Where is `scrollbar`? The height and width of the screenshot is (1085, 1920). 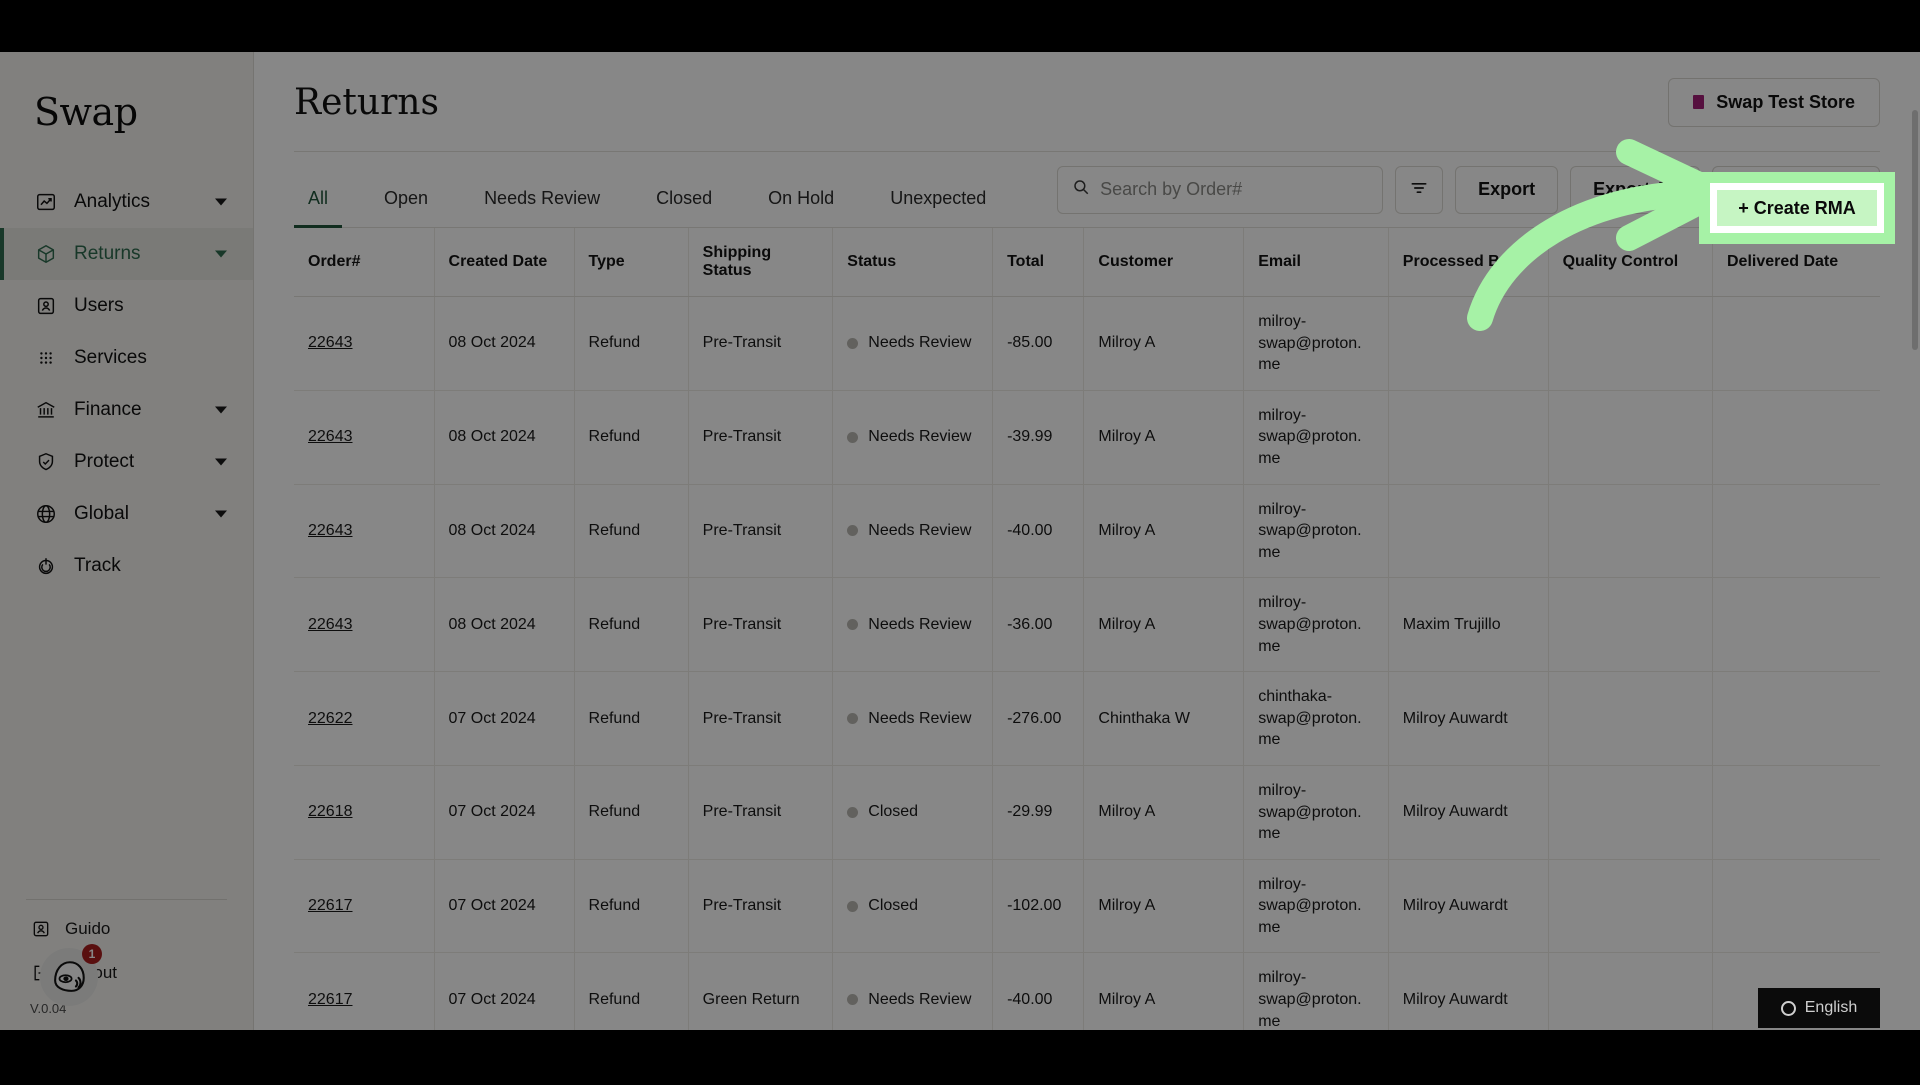 scrollbar is located at coordinates (1915, 230).